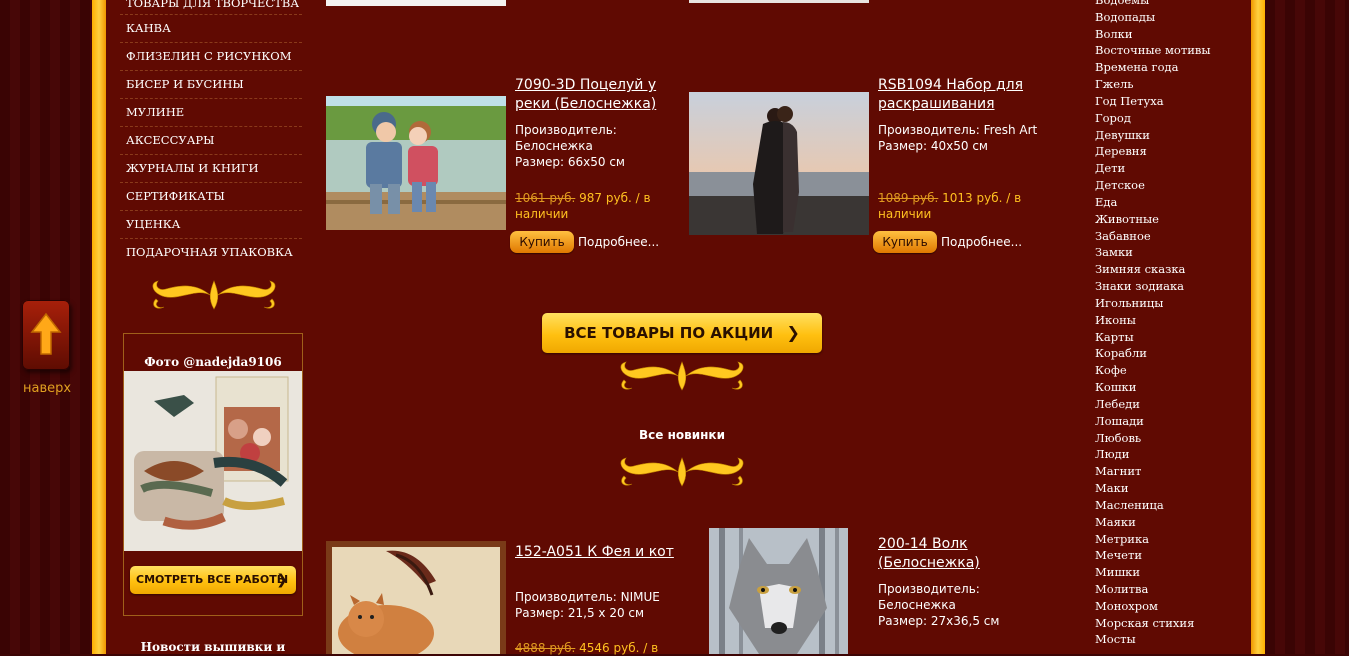 This screenshot has height=656, width=1349. I want to click on product-maker: Производитель: Fresh Art, so click(958, 130).